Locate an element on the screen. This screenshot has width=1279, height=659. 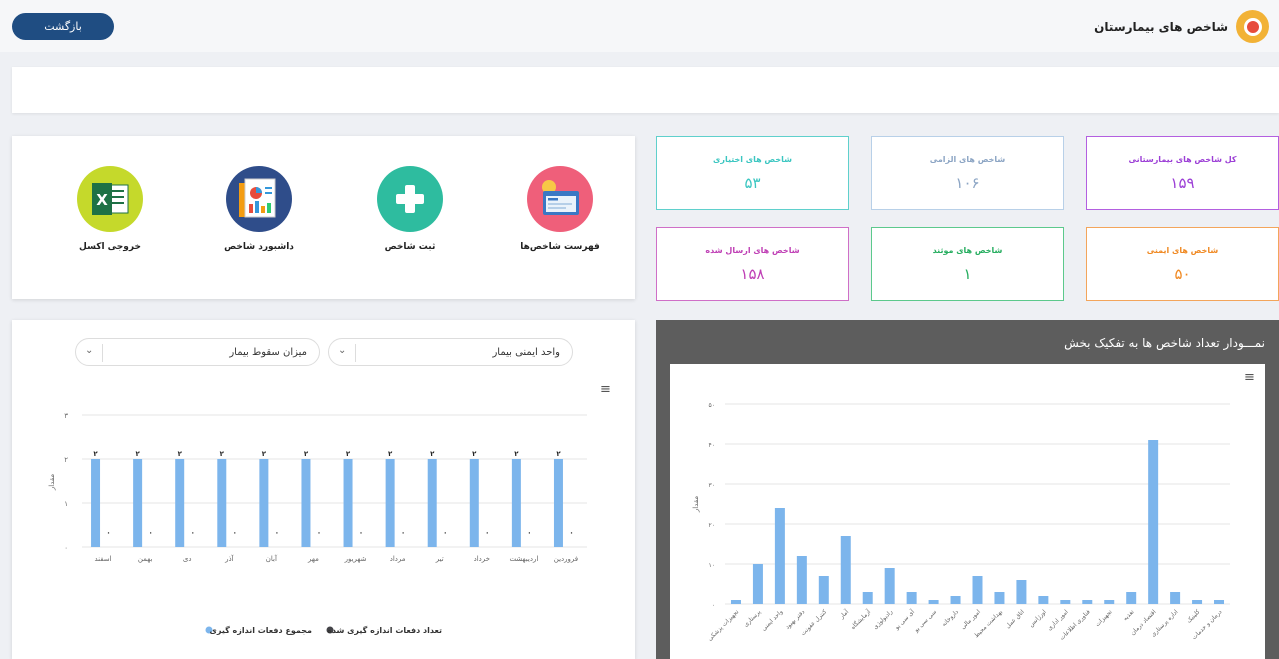
x-tick-label: مرداد is located at coordinates (398, 559).